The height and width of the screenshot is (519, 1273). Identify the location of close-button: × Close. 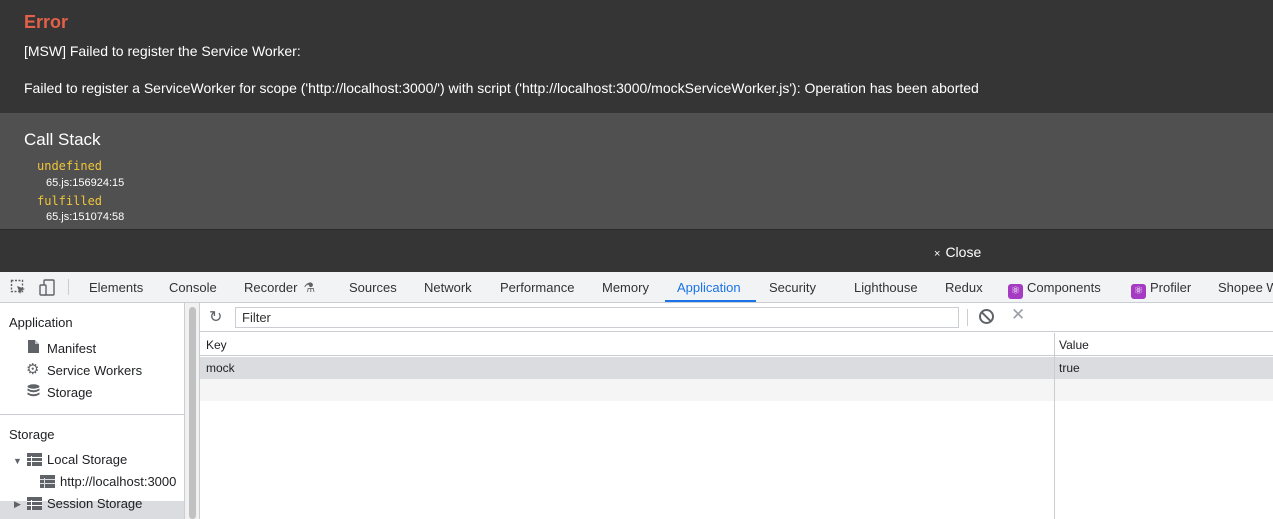
(957, 252).